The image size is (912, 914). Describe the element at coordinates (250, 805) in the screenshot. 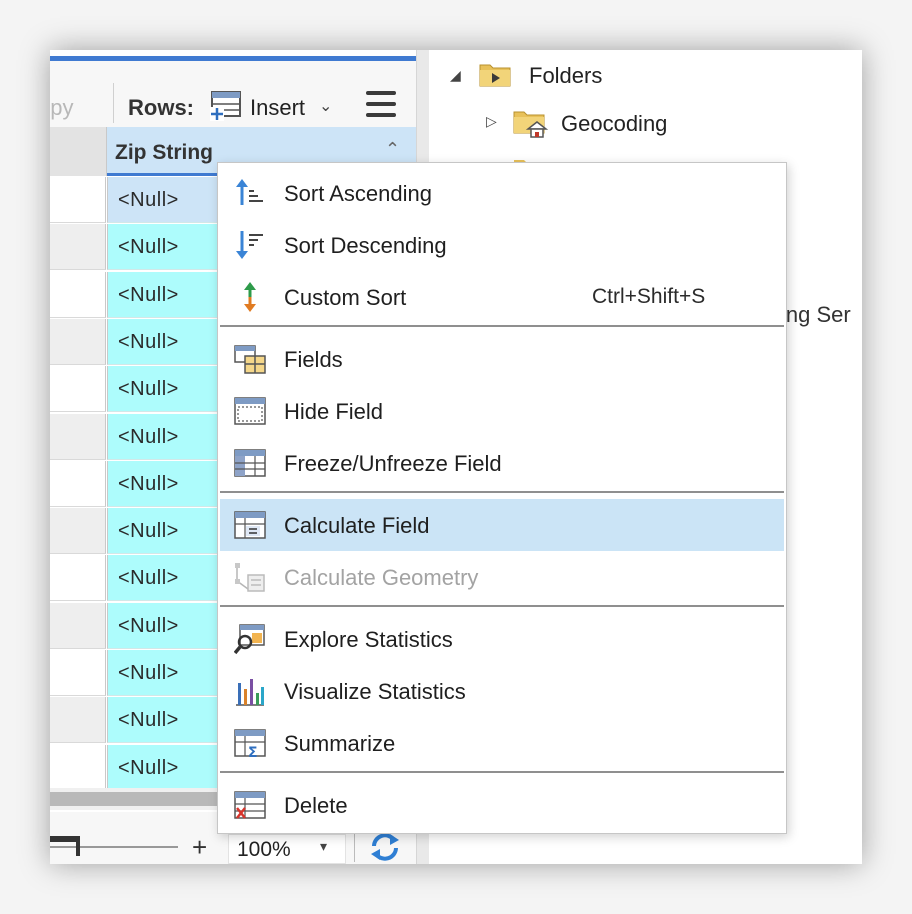

I see `delete-icon` at that location.